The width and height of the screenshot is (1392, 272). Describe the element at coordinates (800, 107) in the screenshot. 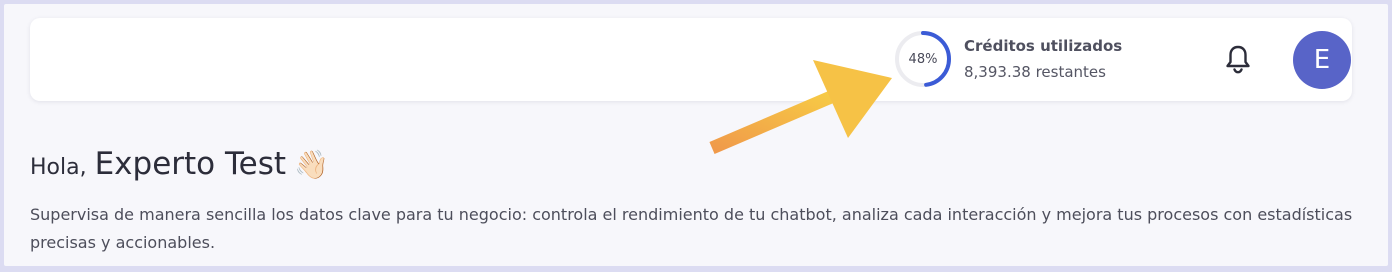

I see `arrow-icon` at that location.